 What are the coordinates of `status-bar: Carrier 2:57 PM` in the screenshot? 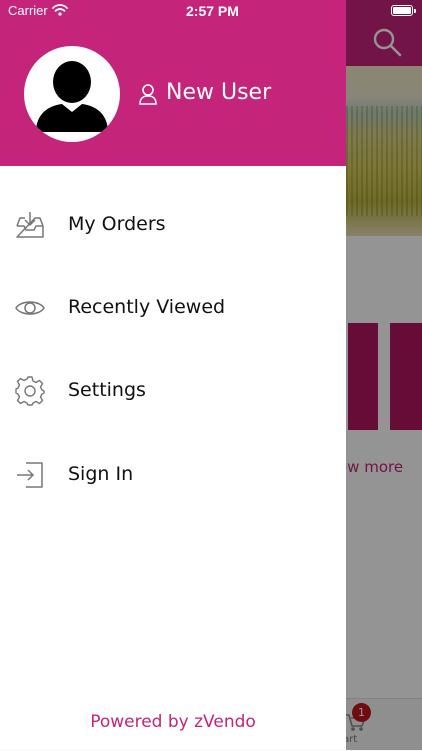 It's located at (211, 11).